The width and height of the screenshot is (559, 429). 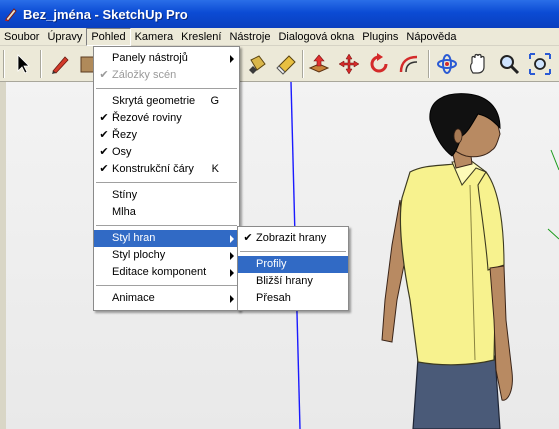 What do you see at coordinates (105, 14) in the screenshot?
I see `window-title: Bez_jména - SketchUp Pro` at bounding box center [105, 14].